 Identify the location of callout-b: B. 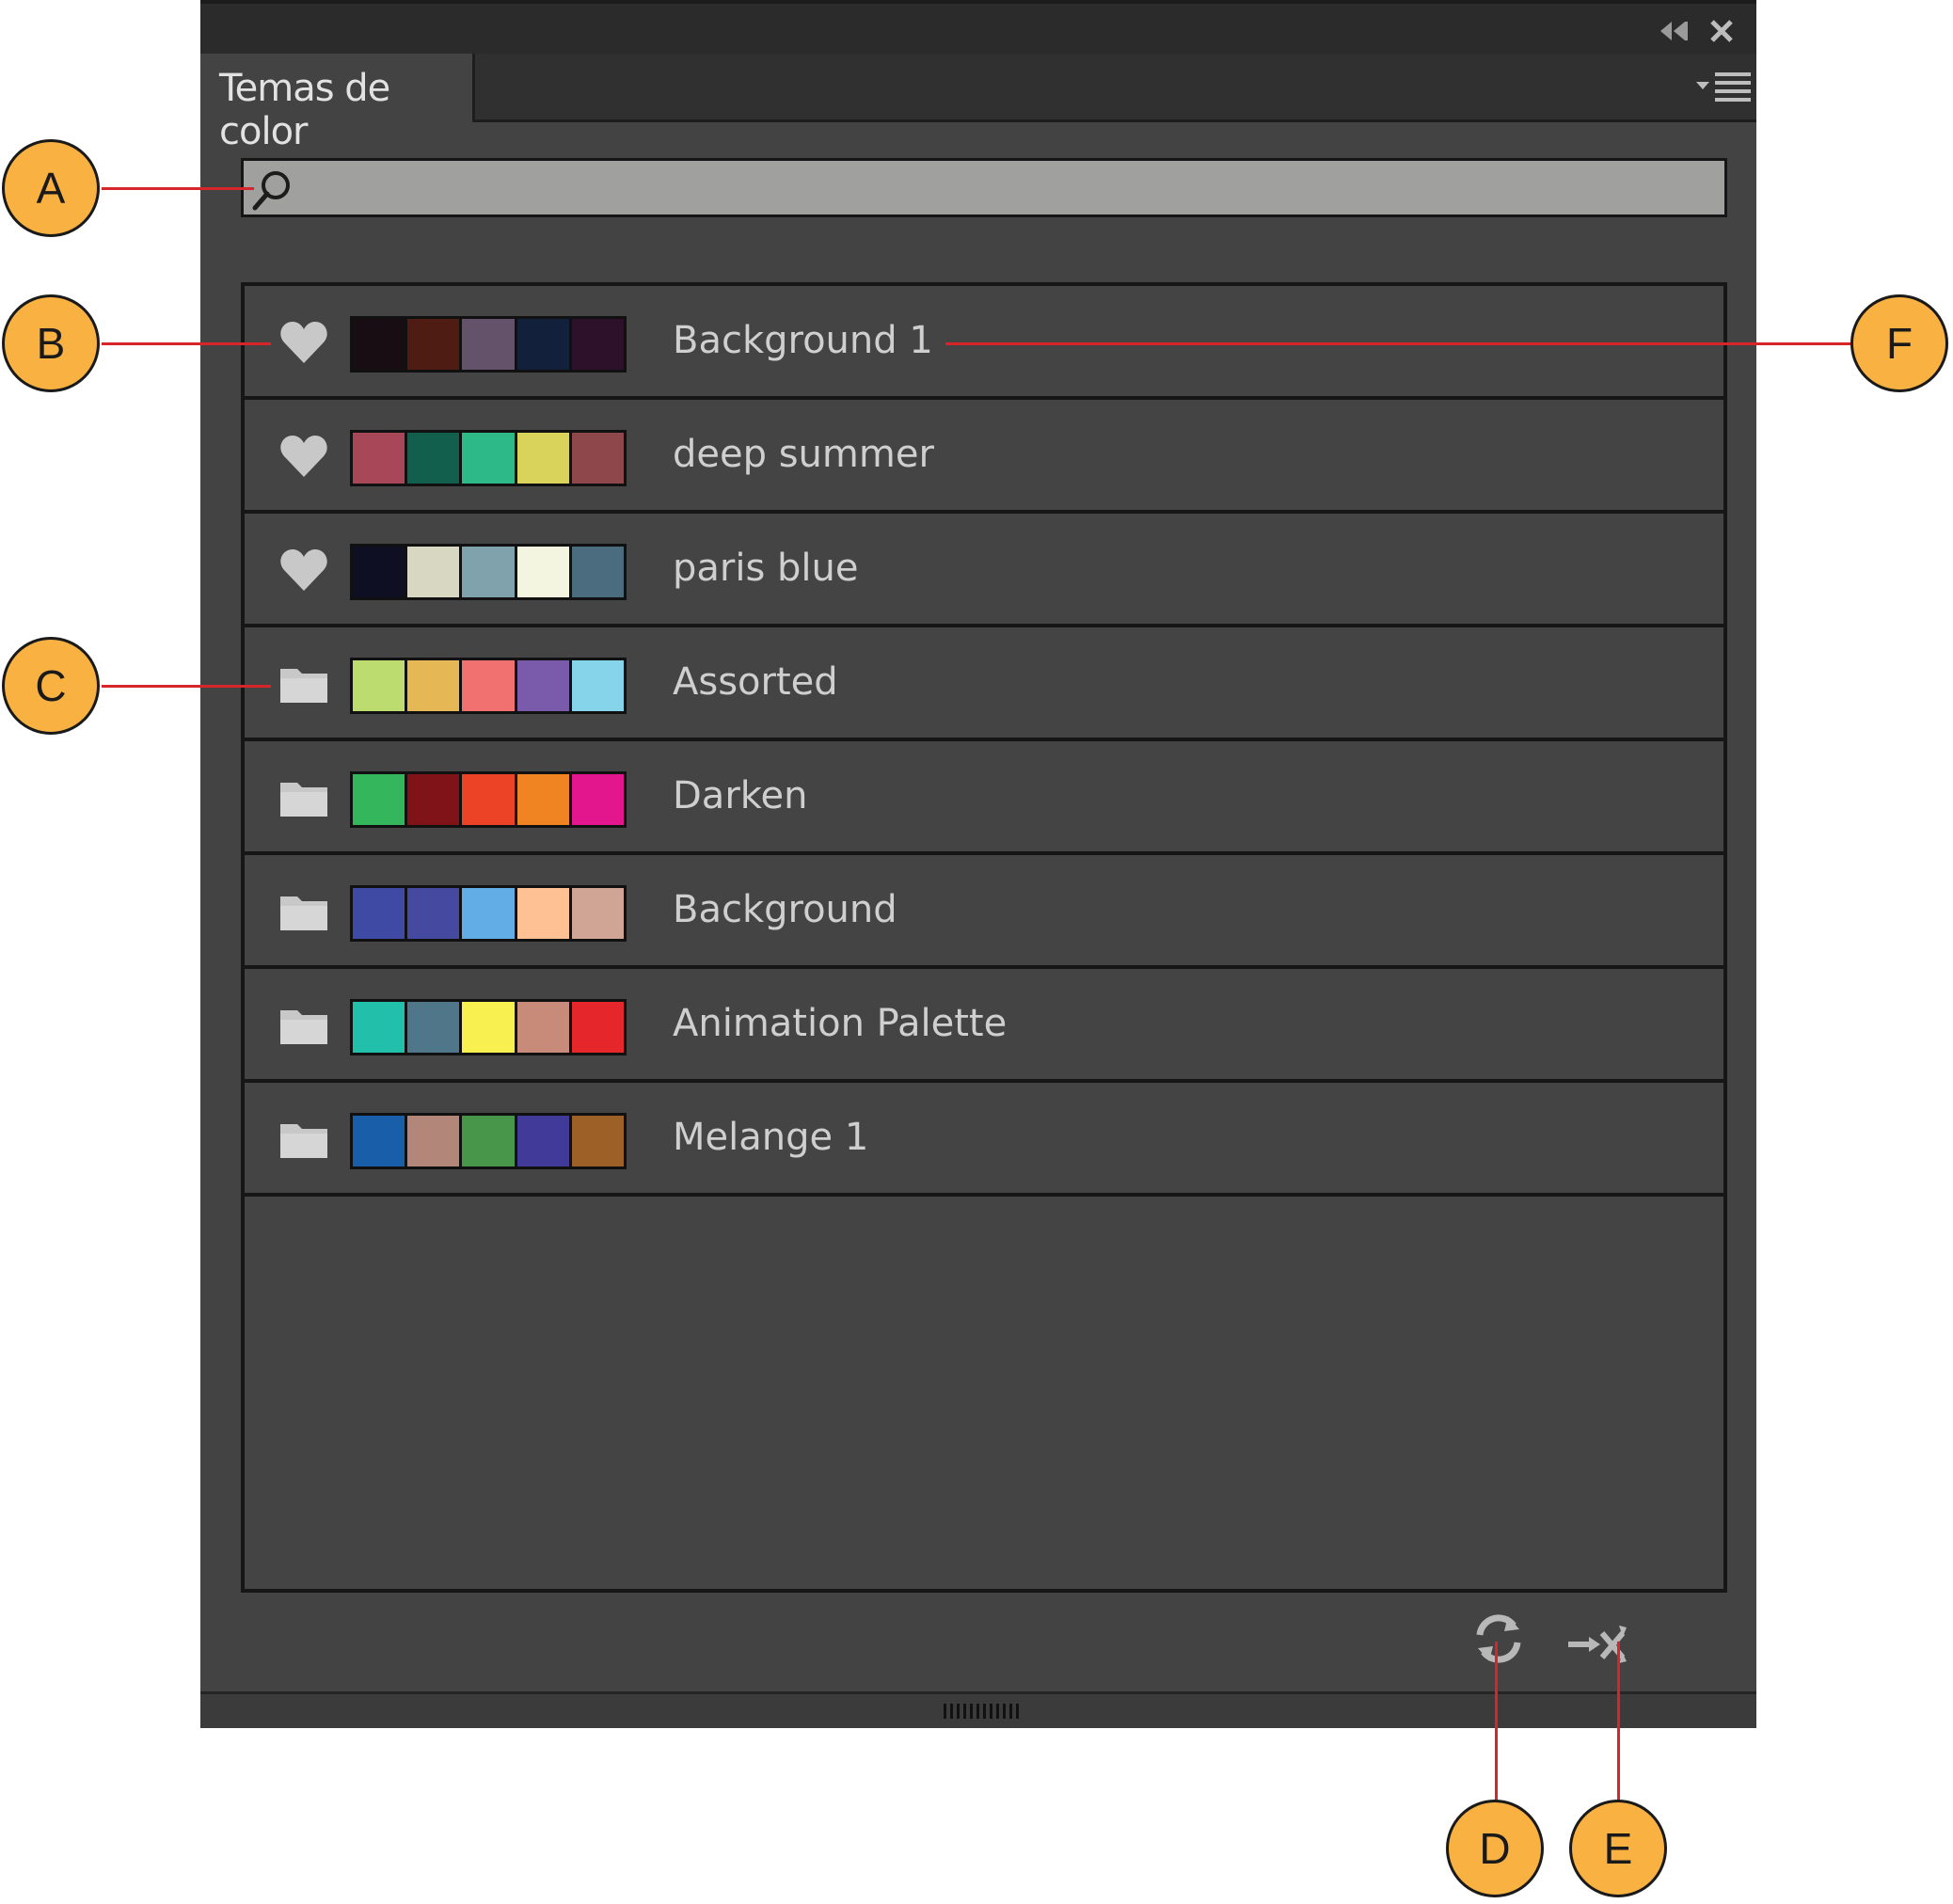
(51, 343).